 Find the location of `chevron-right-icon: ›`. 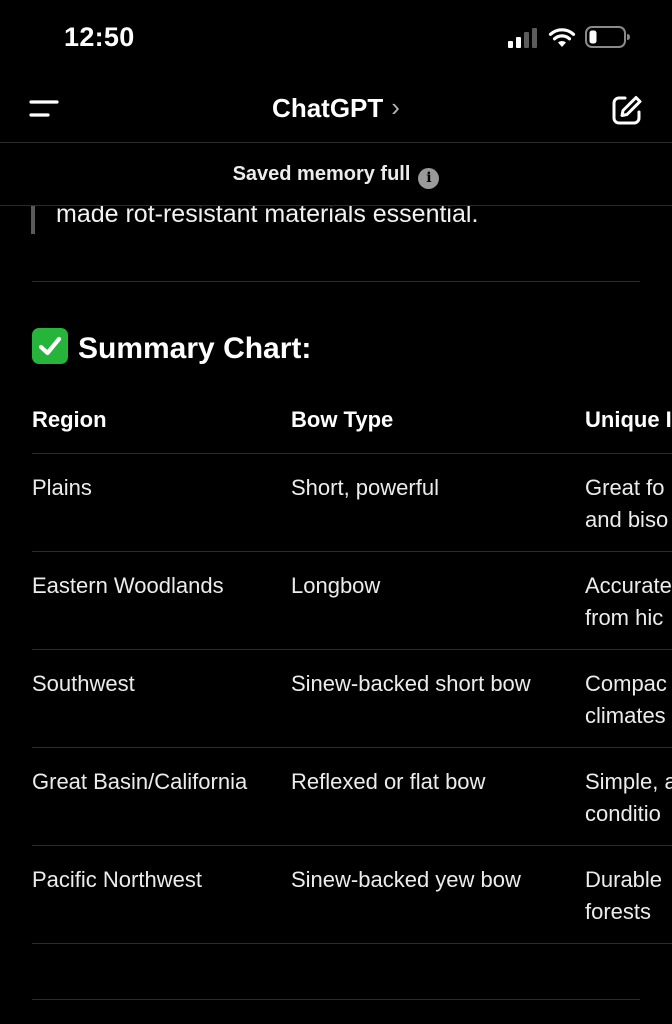

chevron-right-icon: › is located at coordinates (395, 107).